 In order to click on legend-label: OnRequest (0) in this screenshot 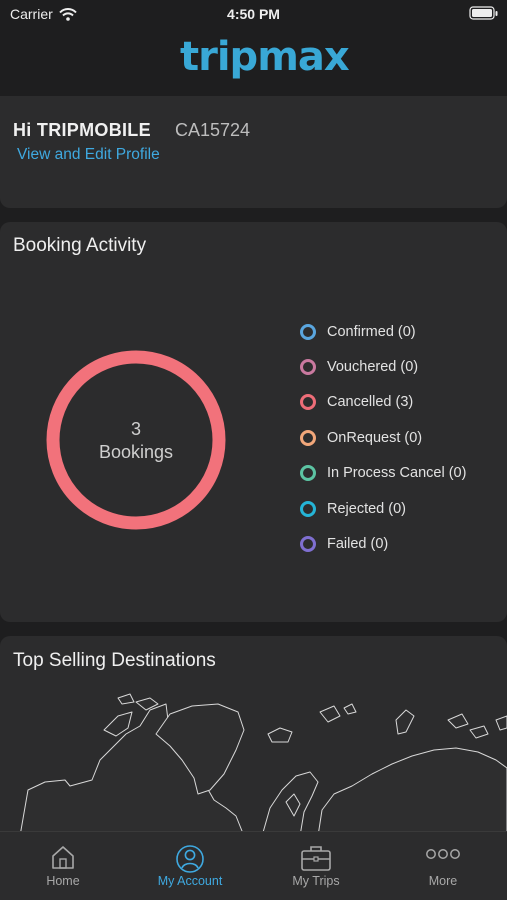, I will do `click(375, 437)`.